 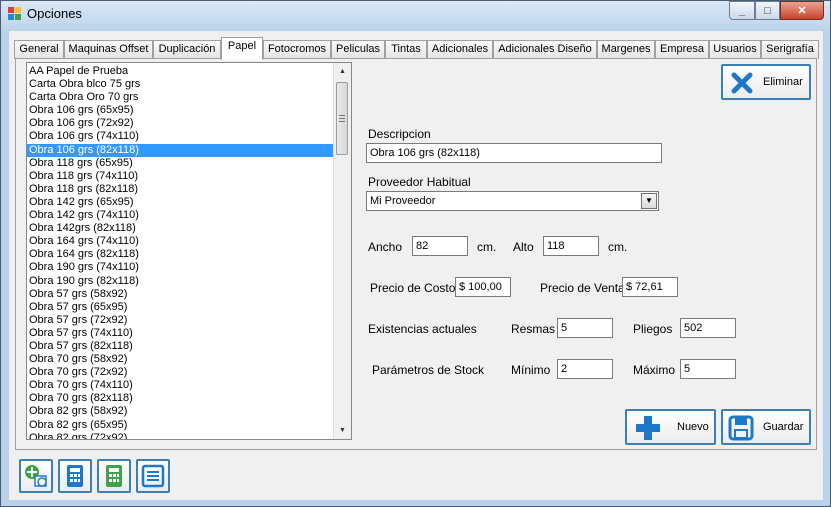 What do you see at coordinates (802, 10) in the screenshot?
I see `close-button: ✕` at bounding box center [802, 10].